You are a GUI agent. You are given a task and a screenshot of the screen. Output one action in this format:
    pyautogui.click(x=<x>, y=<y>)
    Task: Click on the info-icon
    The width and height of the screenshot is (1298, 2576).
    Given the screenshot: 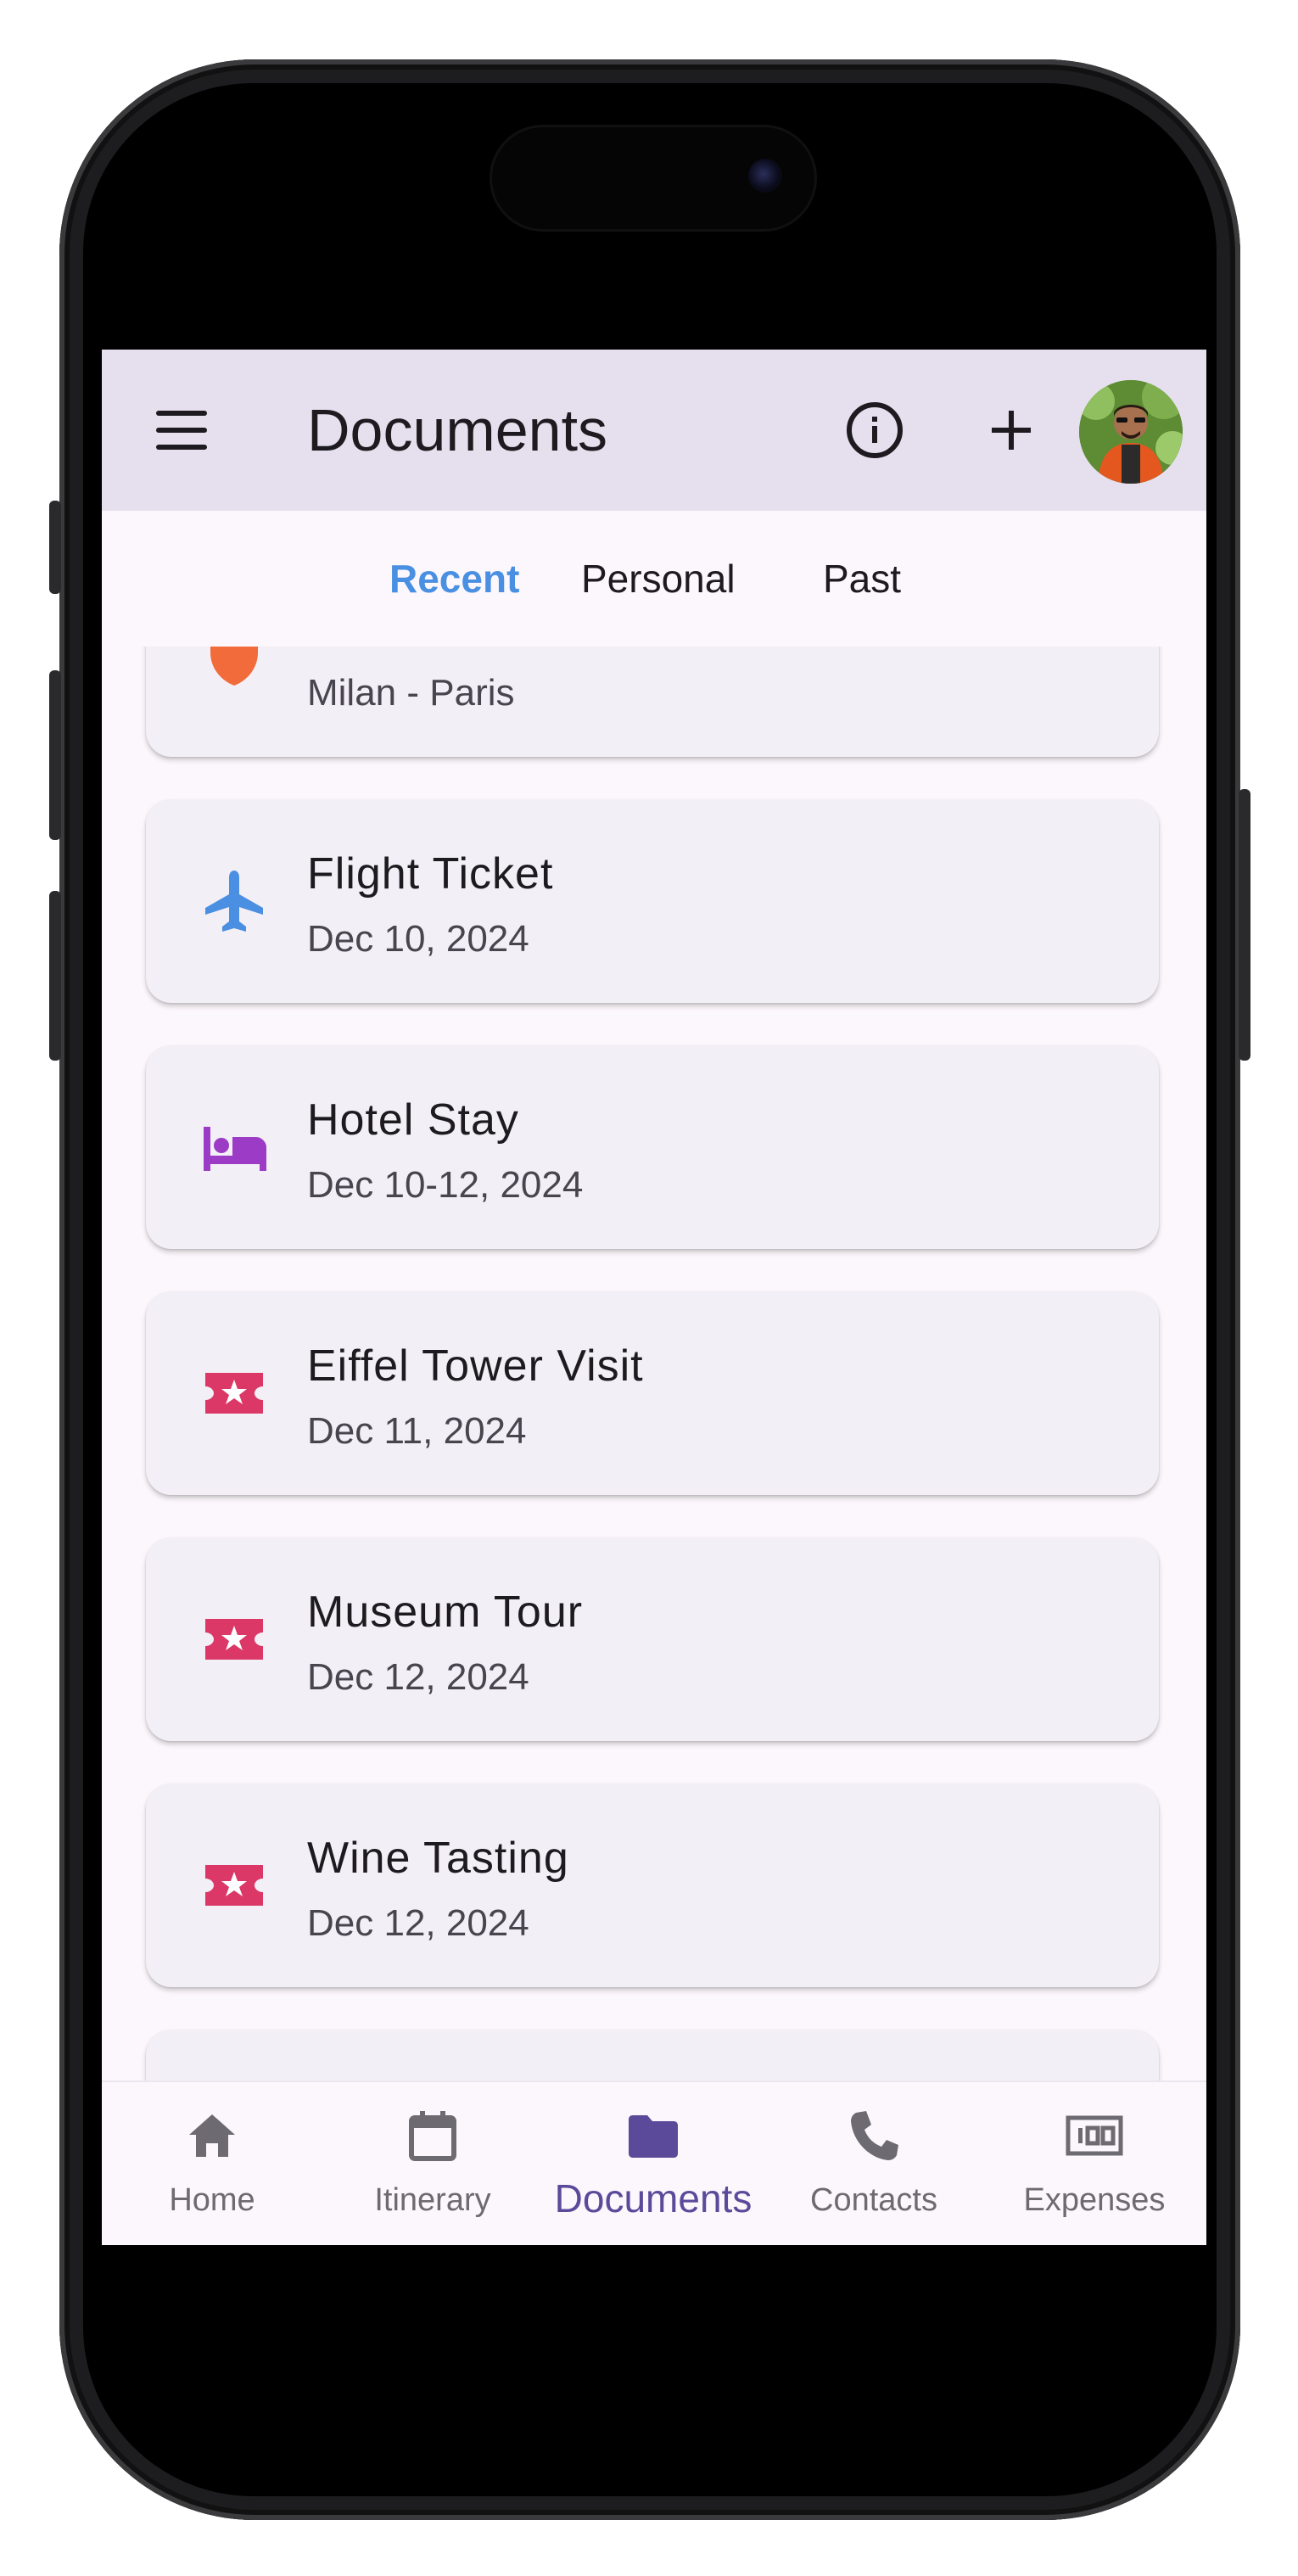 What is the action you would take?
    pyautogui.click(x=875, y=430)
    